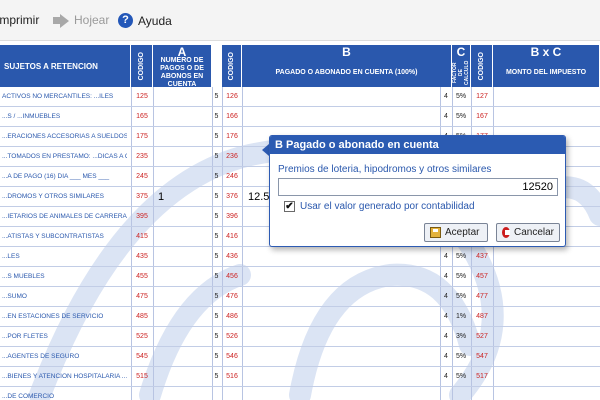 The image size is (600, 400). I want to click on row-code-a: 416, so click(232, 236).